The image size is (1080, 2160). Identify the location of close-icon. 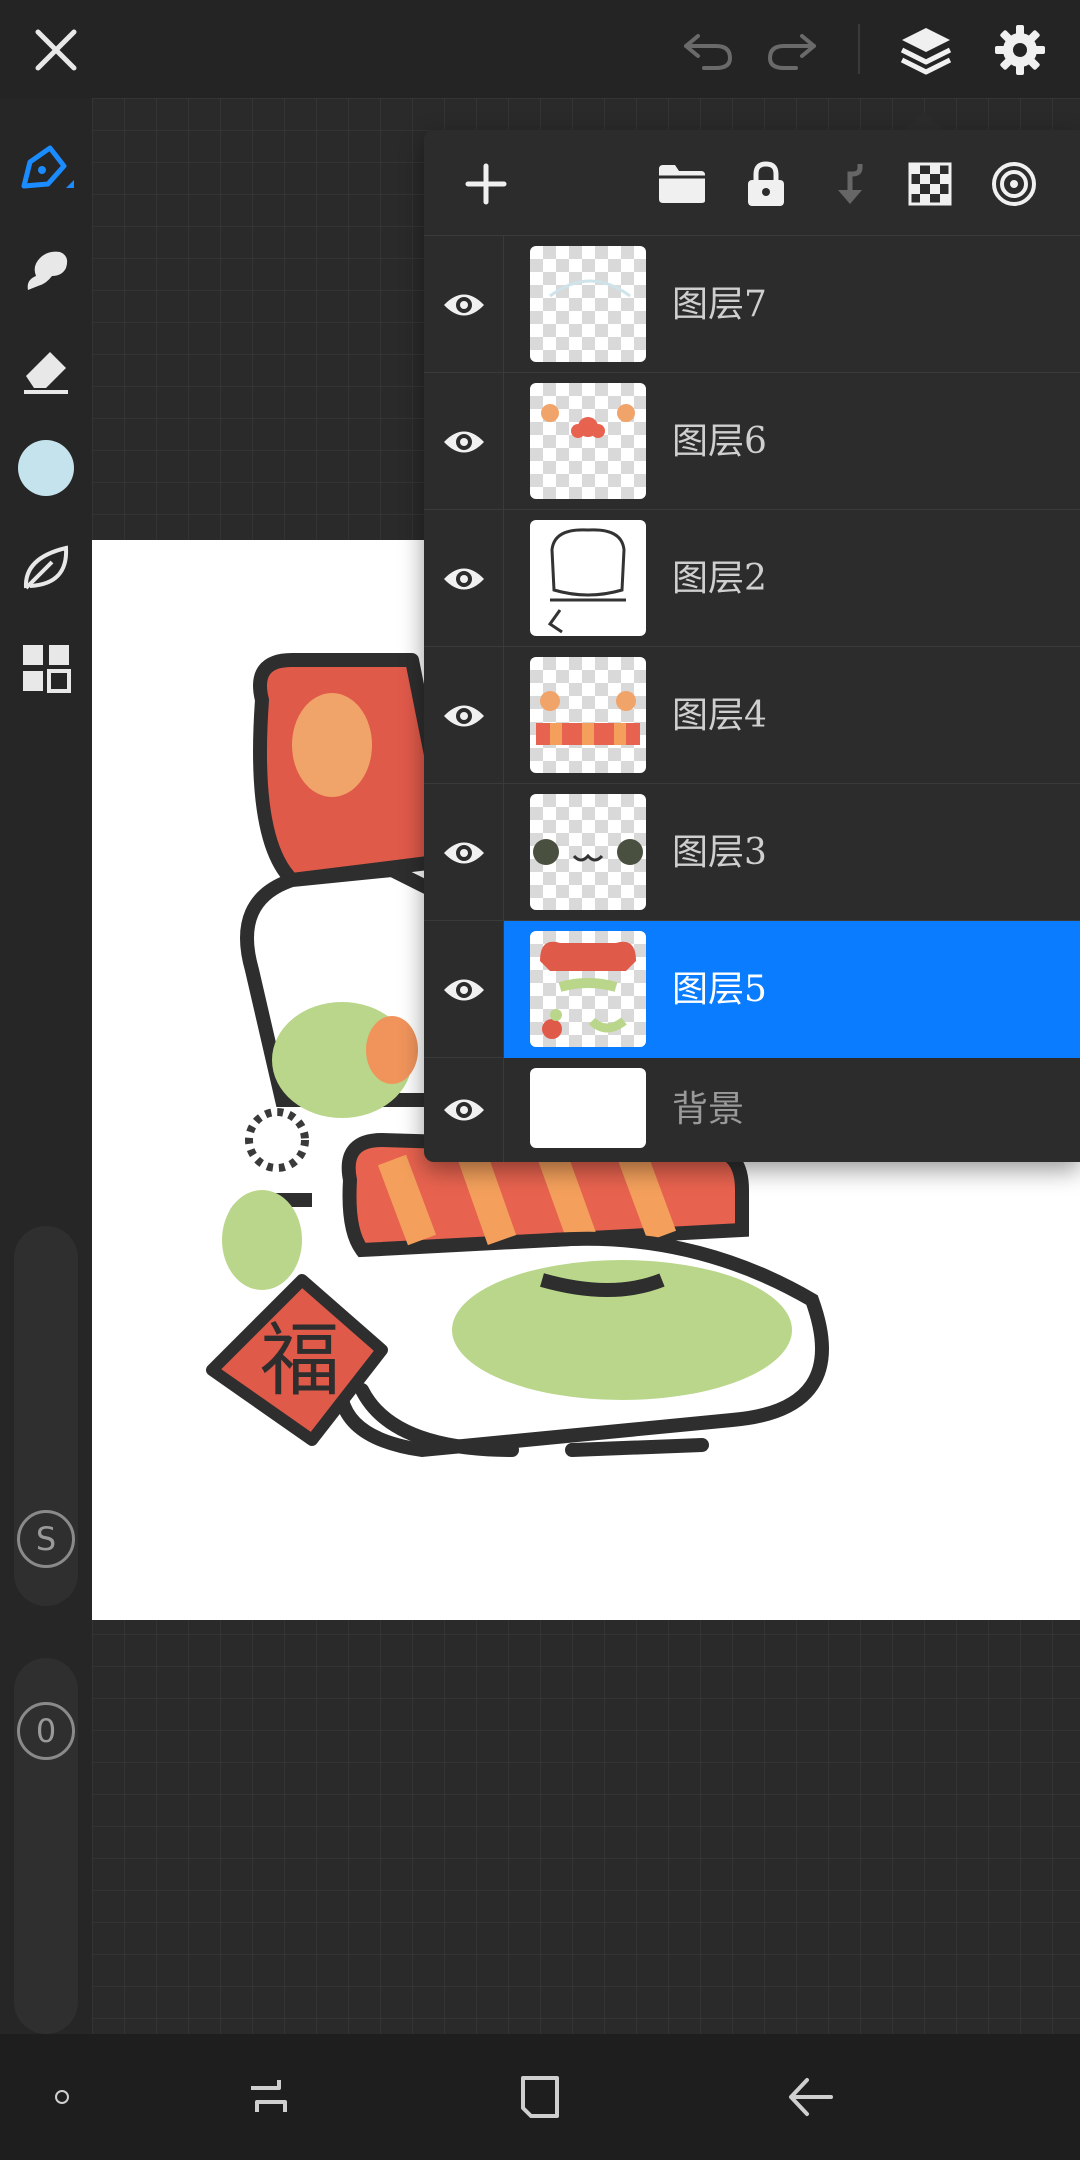
(56, 50).